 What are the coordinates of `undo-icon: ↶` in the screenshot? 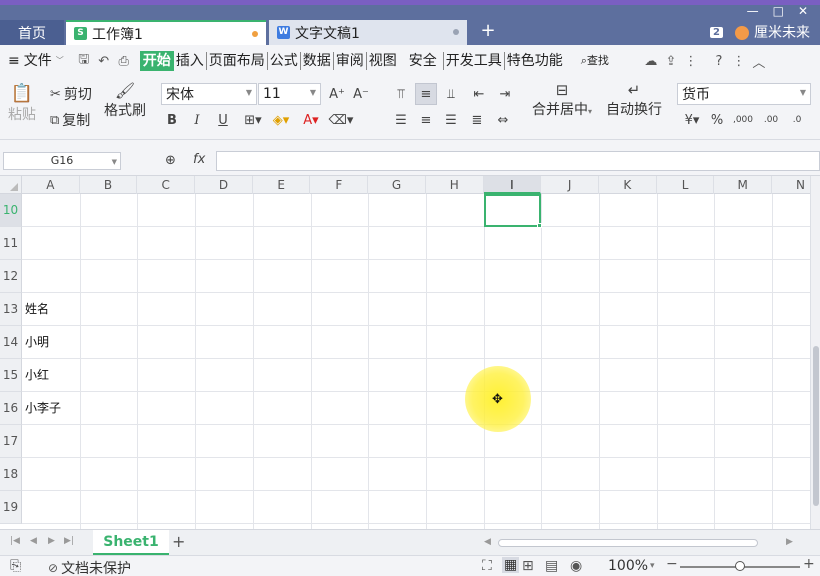 It's located at (104, 61).